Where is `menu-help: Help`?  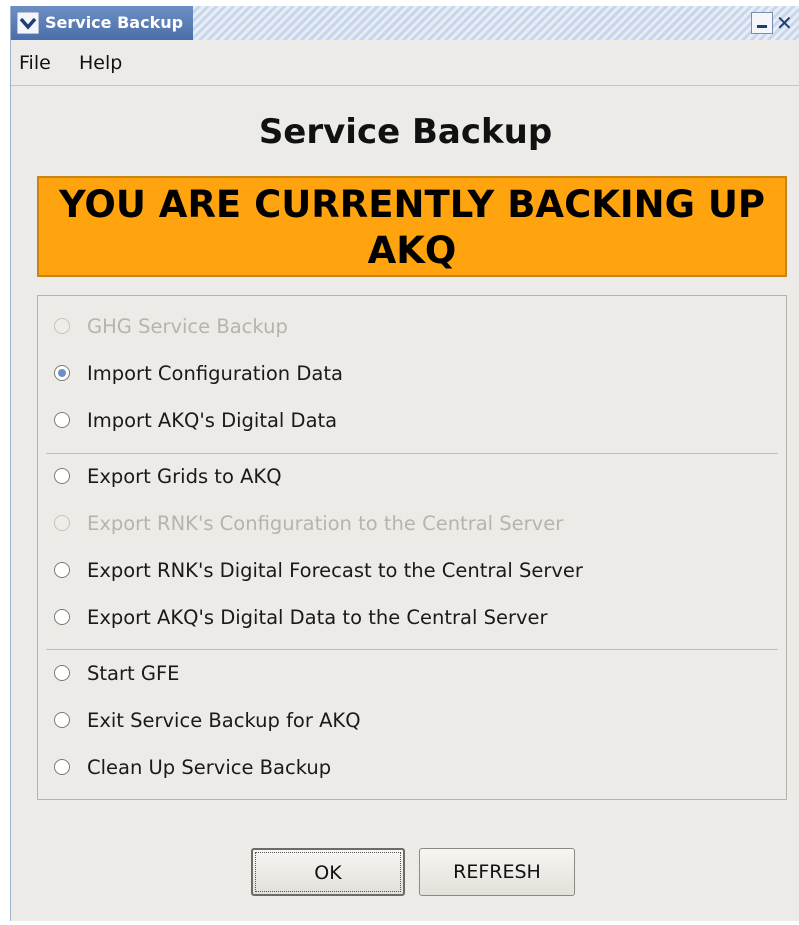
menu-help: Help is located at coordinates (100, 63).